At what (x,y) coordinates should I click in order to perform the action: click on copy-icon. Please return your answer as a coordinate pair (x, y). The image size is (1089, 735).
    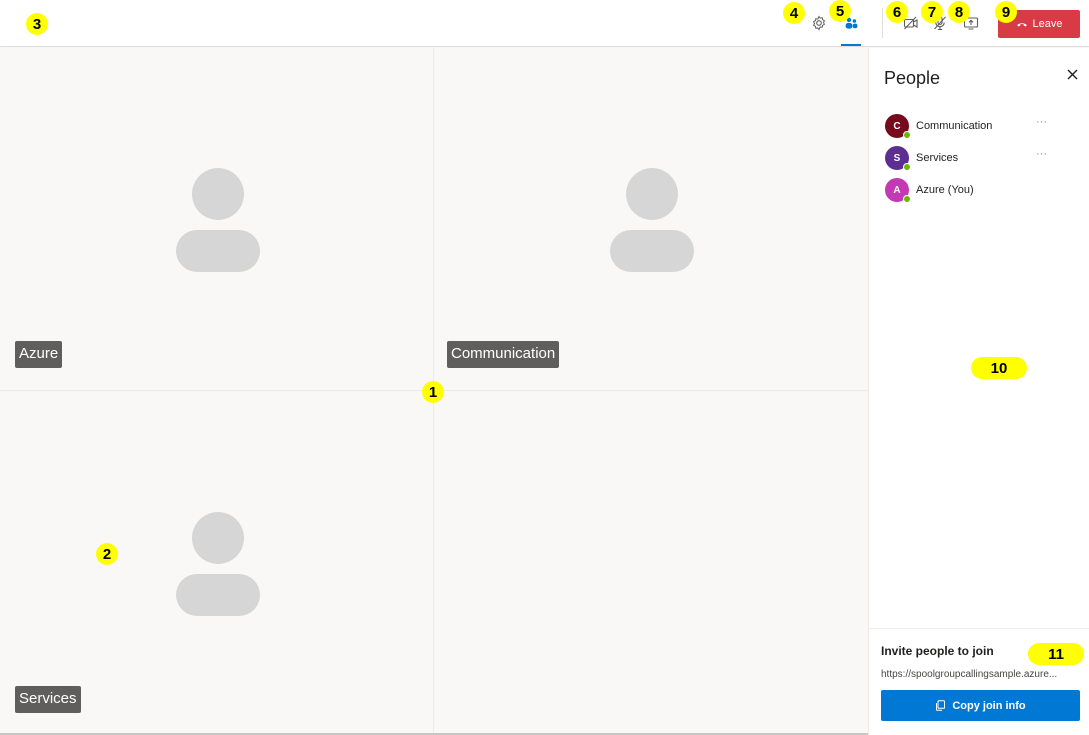
    Looking at the image, I should click on (941, 705).